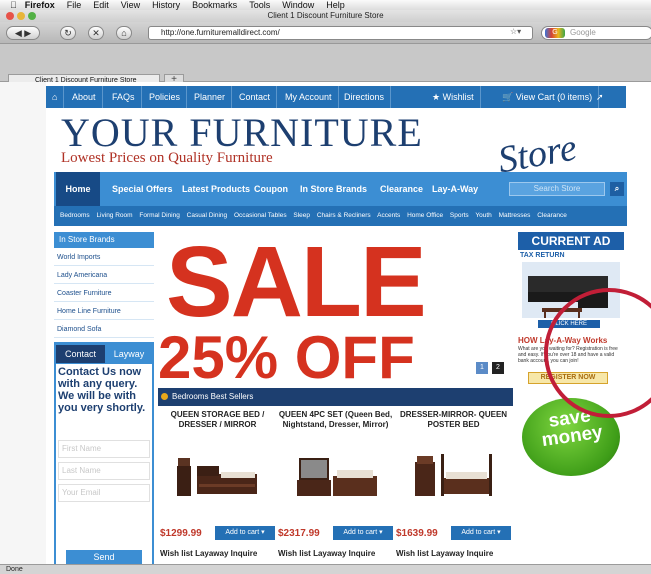  What do you see at coordinates (617, 189) in the screenshot?
I see `search-icon: ⌕` at bounding box center [617, 189].